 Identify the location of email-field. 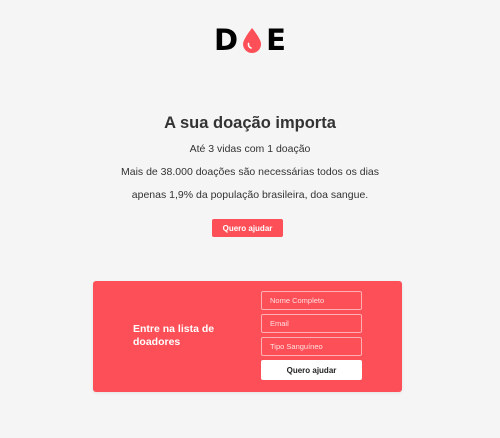
(311, 323).